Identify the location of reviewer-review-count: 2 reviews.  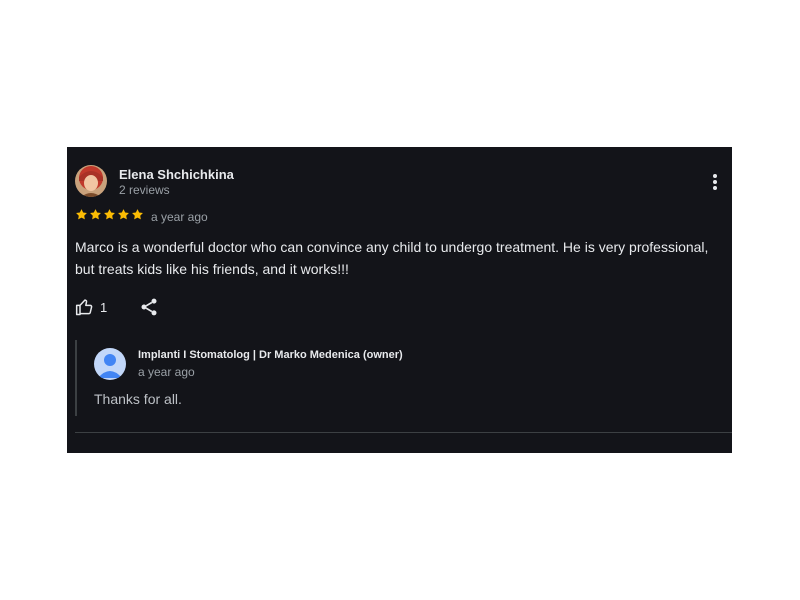
(144, 190).